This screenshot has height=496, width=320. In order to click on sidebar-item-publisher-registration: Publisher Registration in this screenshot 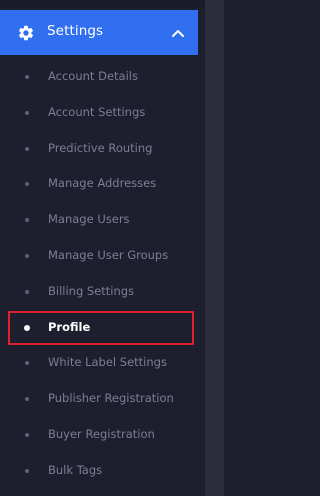, I will do `click(102, 399)`.